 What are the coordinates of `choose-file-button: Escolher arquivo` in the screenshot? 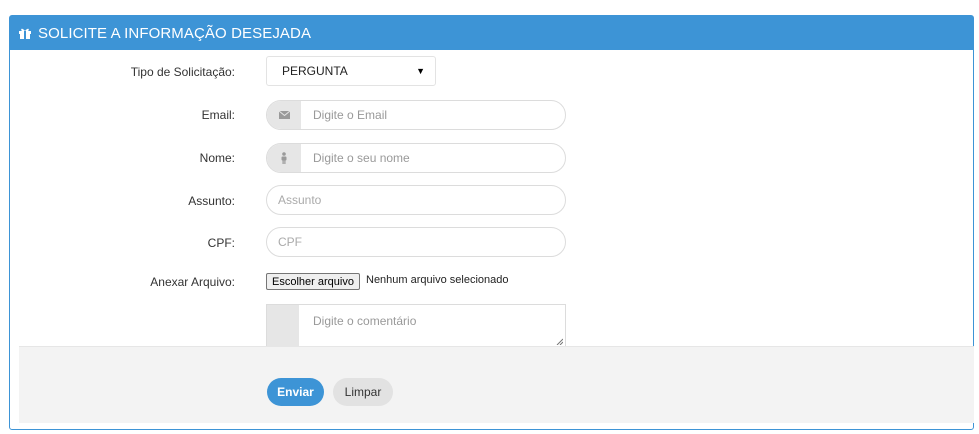 It's located at (313, 281).